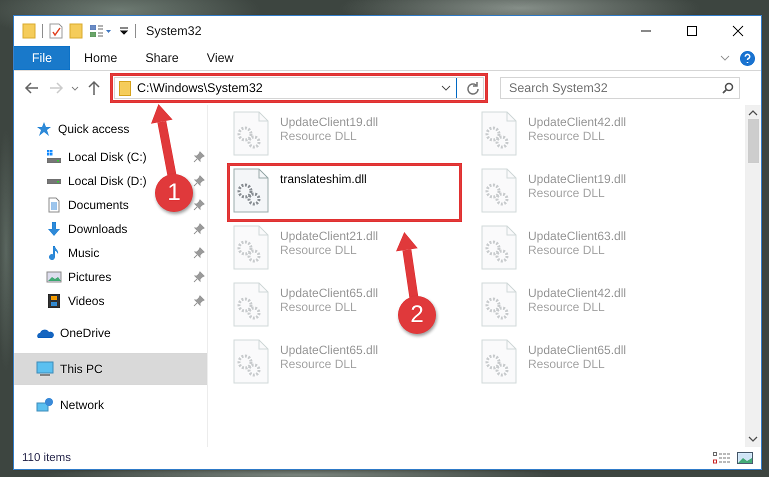  I want to click on computer-icon, so click(45, 369).